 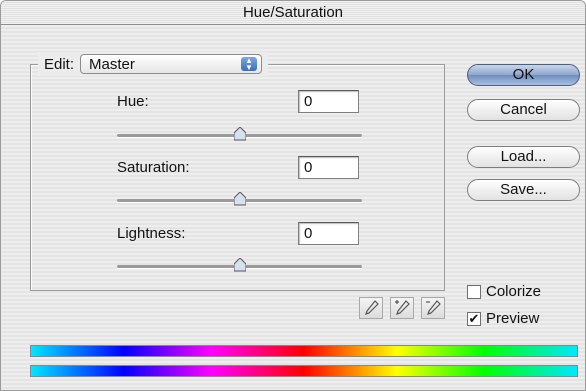 I want to click on edit-label: Edit:, so click(x=59, y=64).